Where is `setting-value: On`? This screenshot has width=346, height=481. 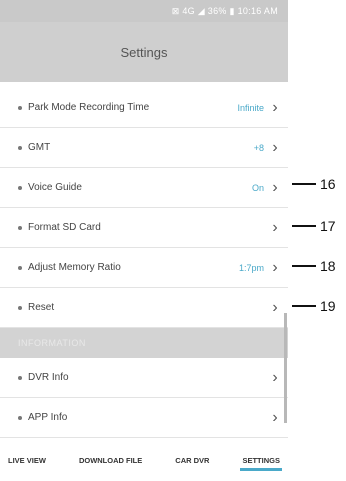
setting-value: On is located at coordinates (257, 187).